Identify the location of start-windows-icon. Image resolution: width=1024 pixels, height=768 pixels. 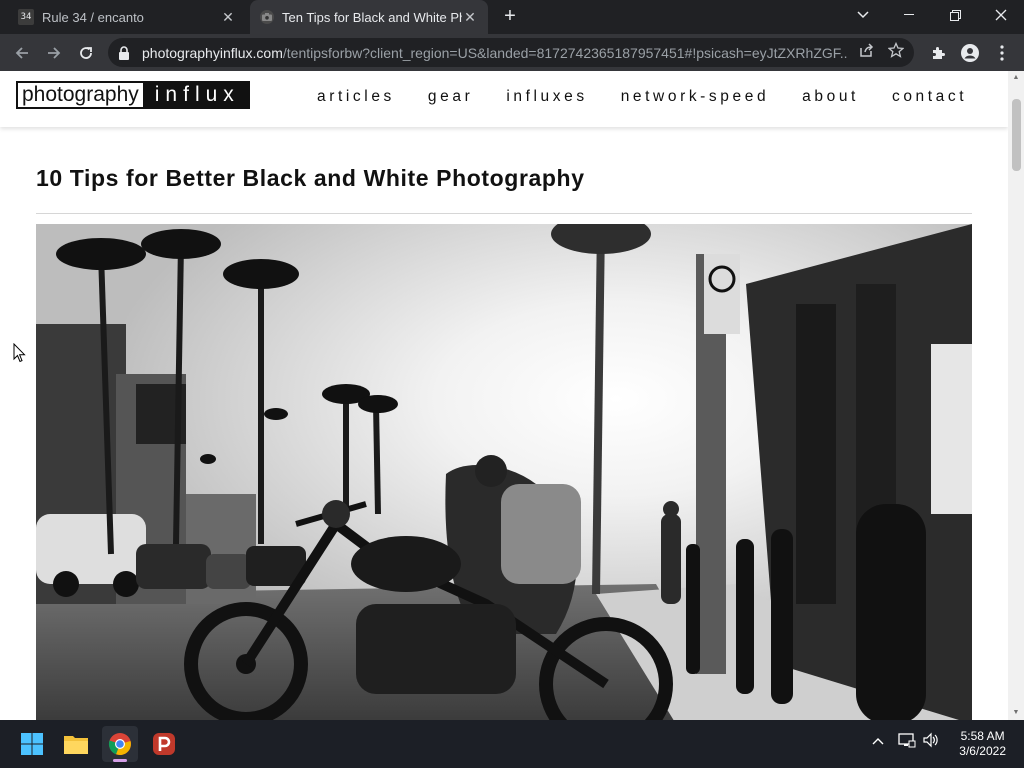
(32, 744).